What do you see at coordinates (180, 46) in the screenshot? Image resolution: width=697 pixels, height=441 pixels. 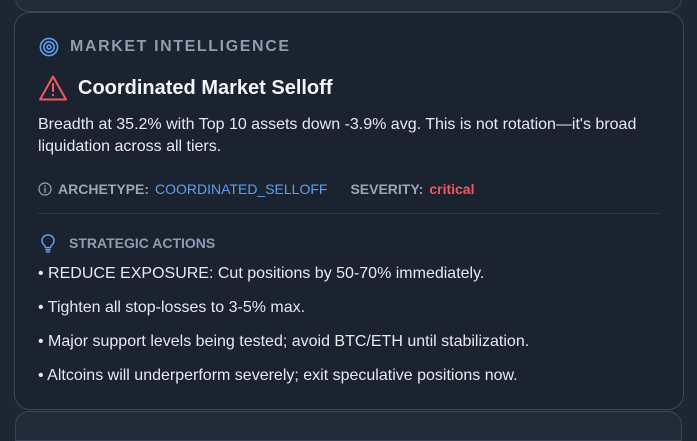 I see `section-title: MARKET INTELLIGENCE` at bounding box center [180, 46].